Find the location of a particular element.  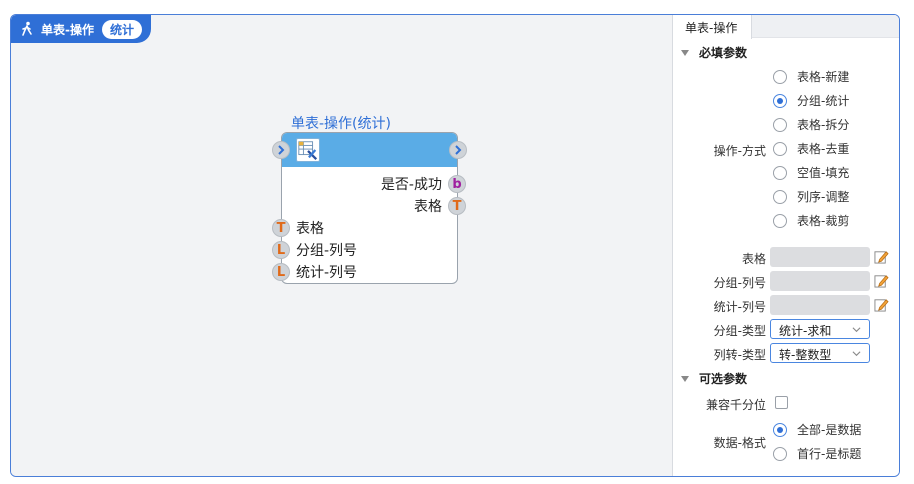

option-label: 全部-是数据 is located at coordinates (829, 430).